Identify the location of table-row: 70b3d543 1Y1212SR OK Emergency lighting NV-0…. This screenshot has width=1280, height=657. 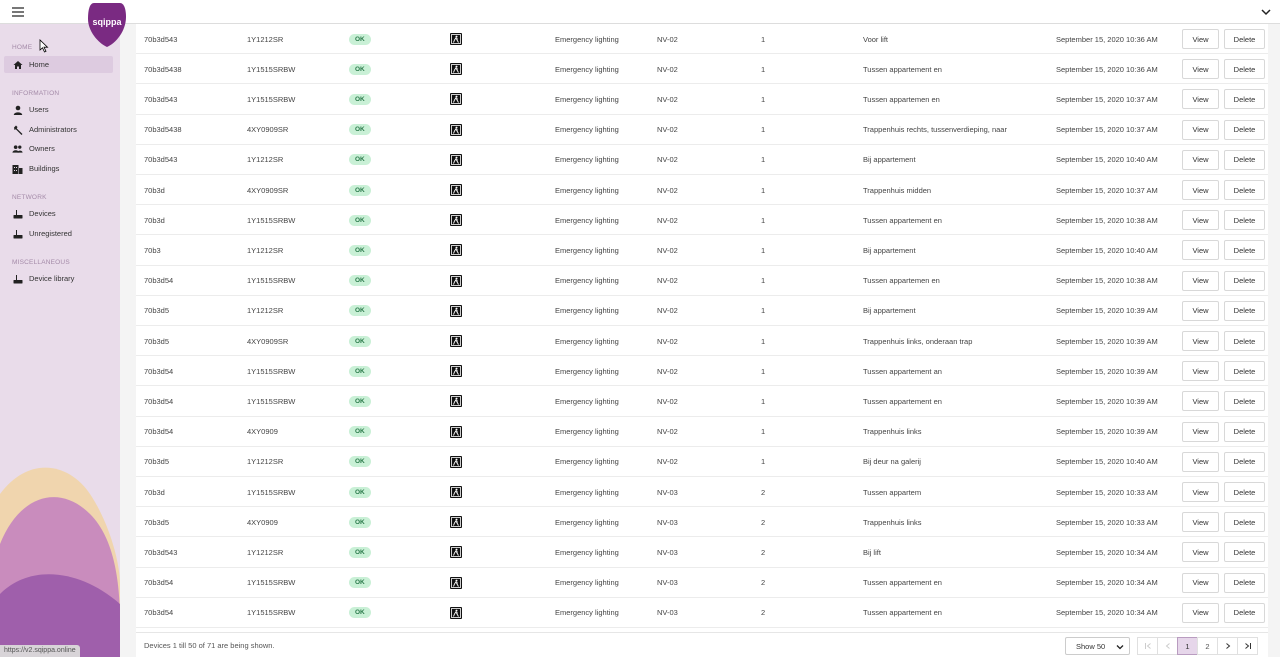
(702, 39).